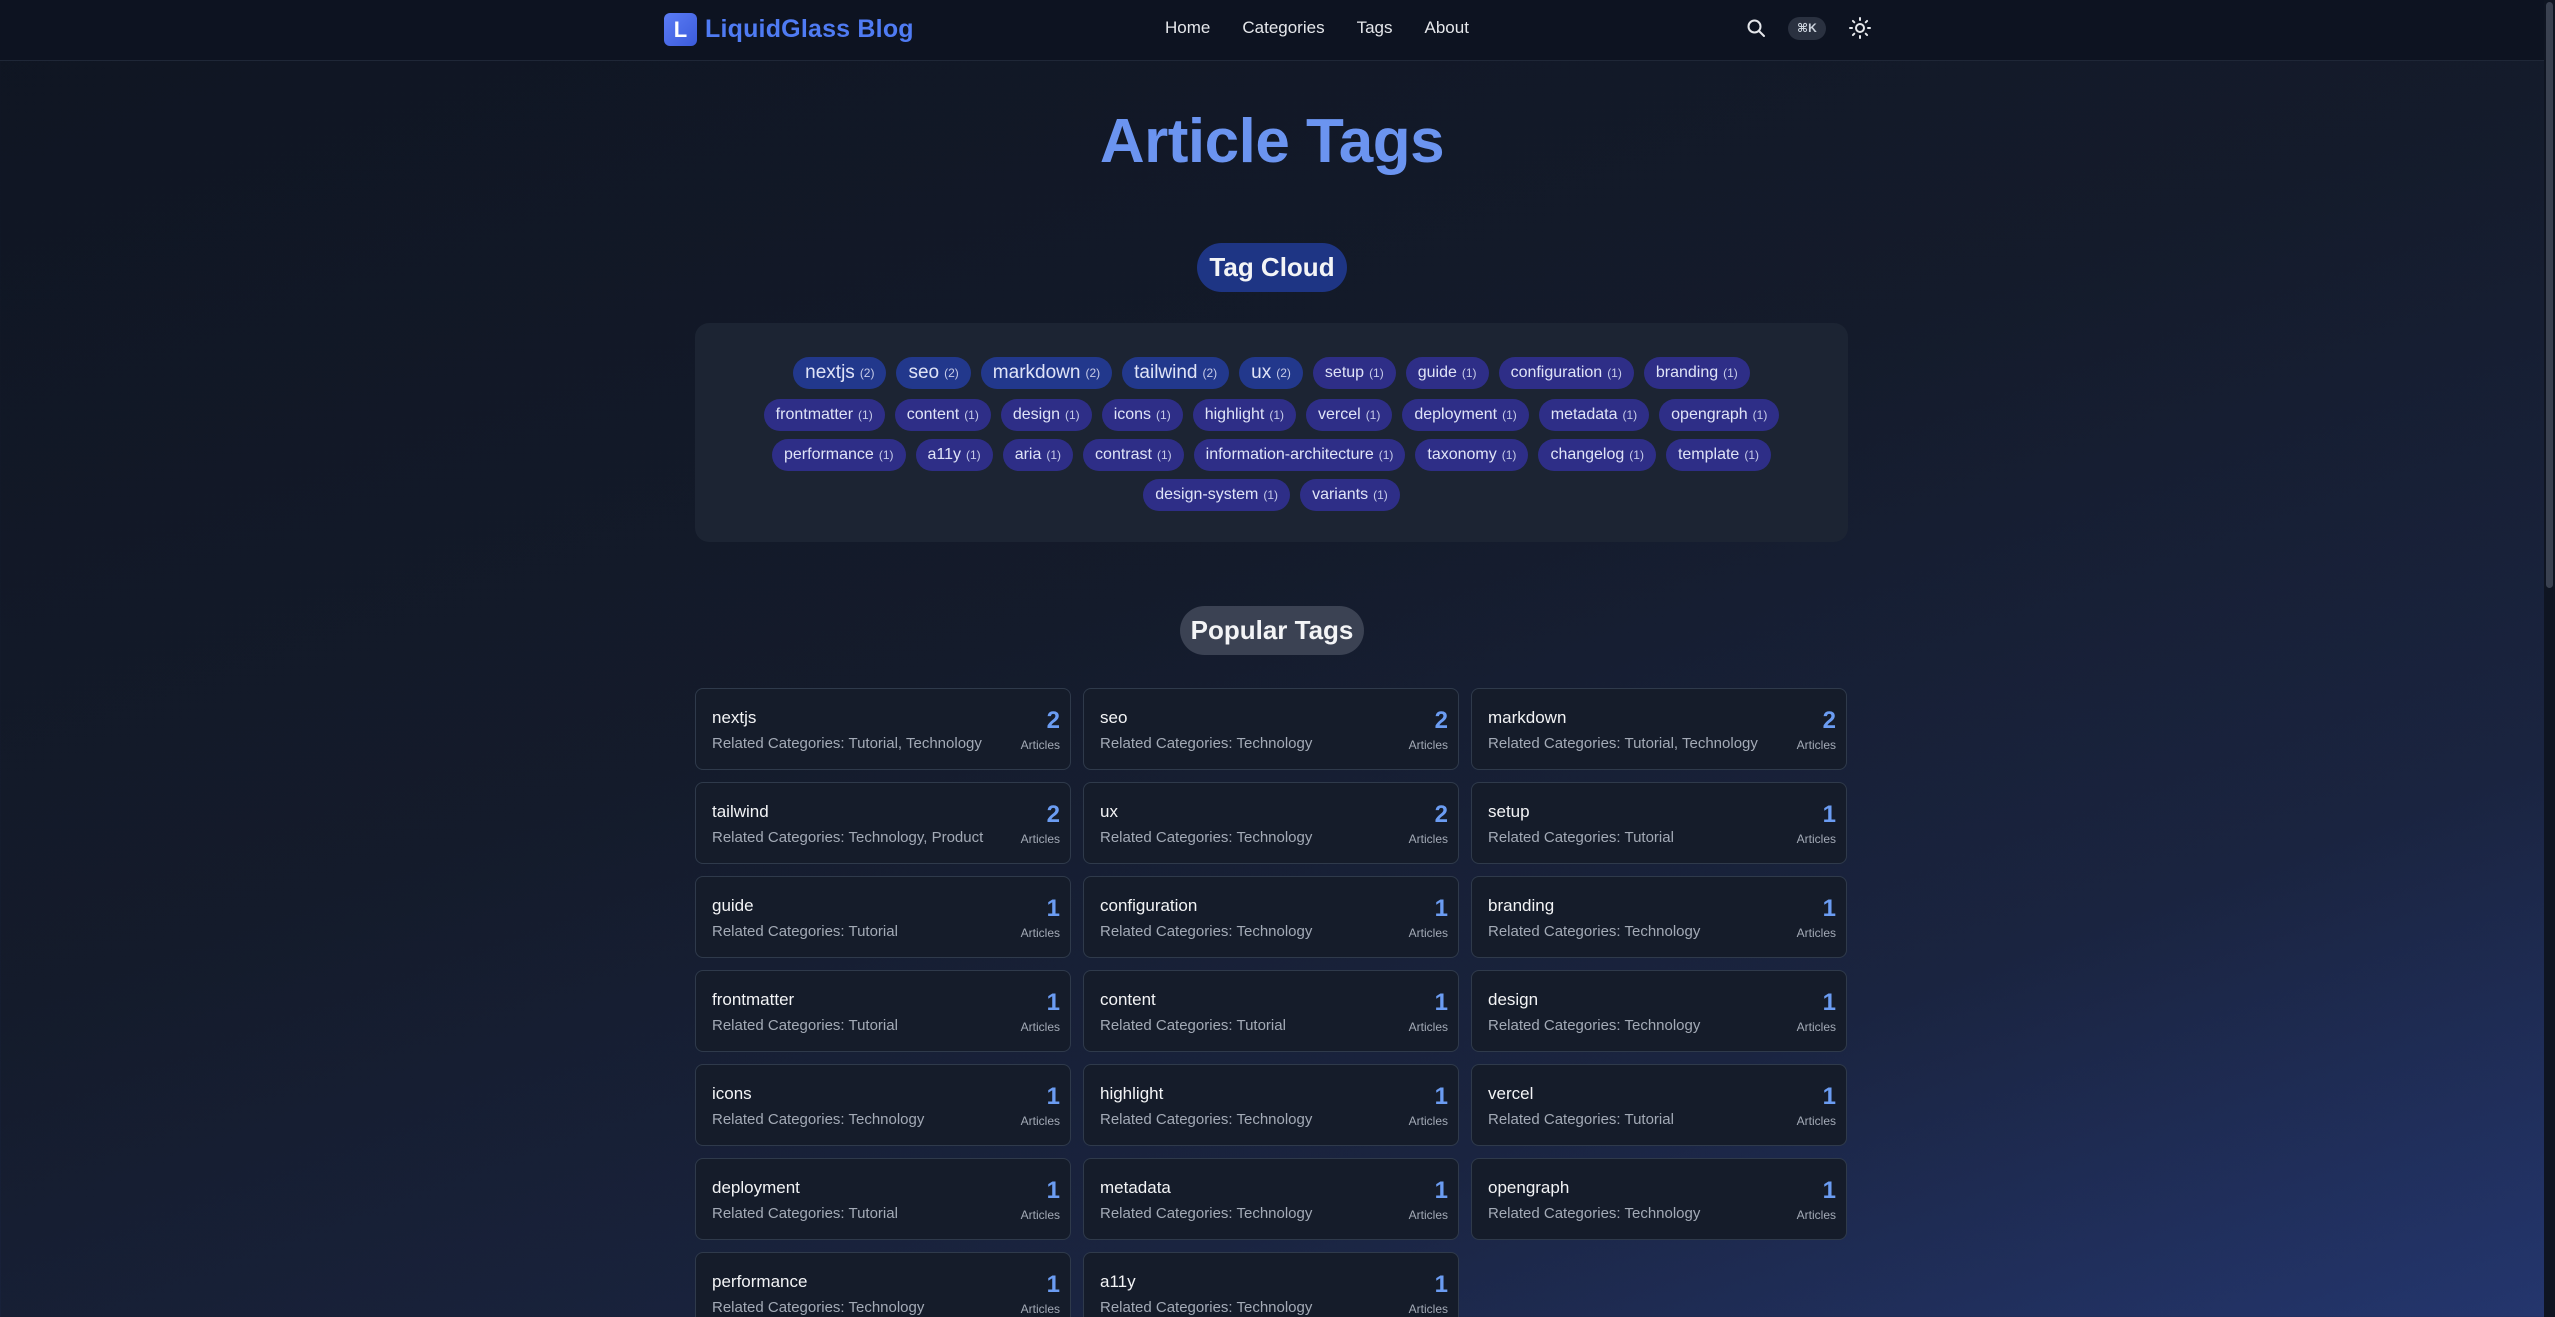 The image size is (2555, 1317). I want to click on tag-card-name: icons, so click(732, 1093).